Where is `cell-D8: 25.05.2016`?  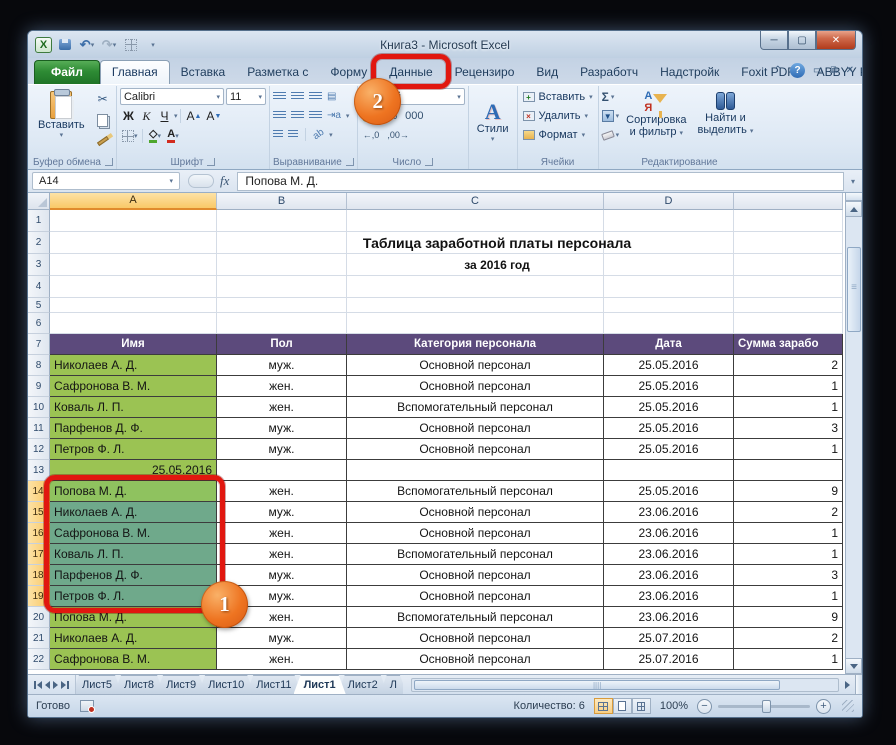
cell-D8: 25.05.2016 is located at coordinates (669, 365).